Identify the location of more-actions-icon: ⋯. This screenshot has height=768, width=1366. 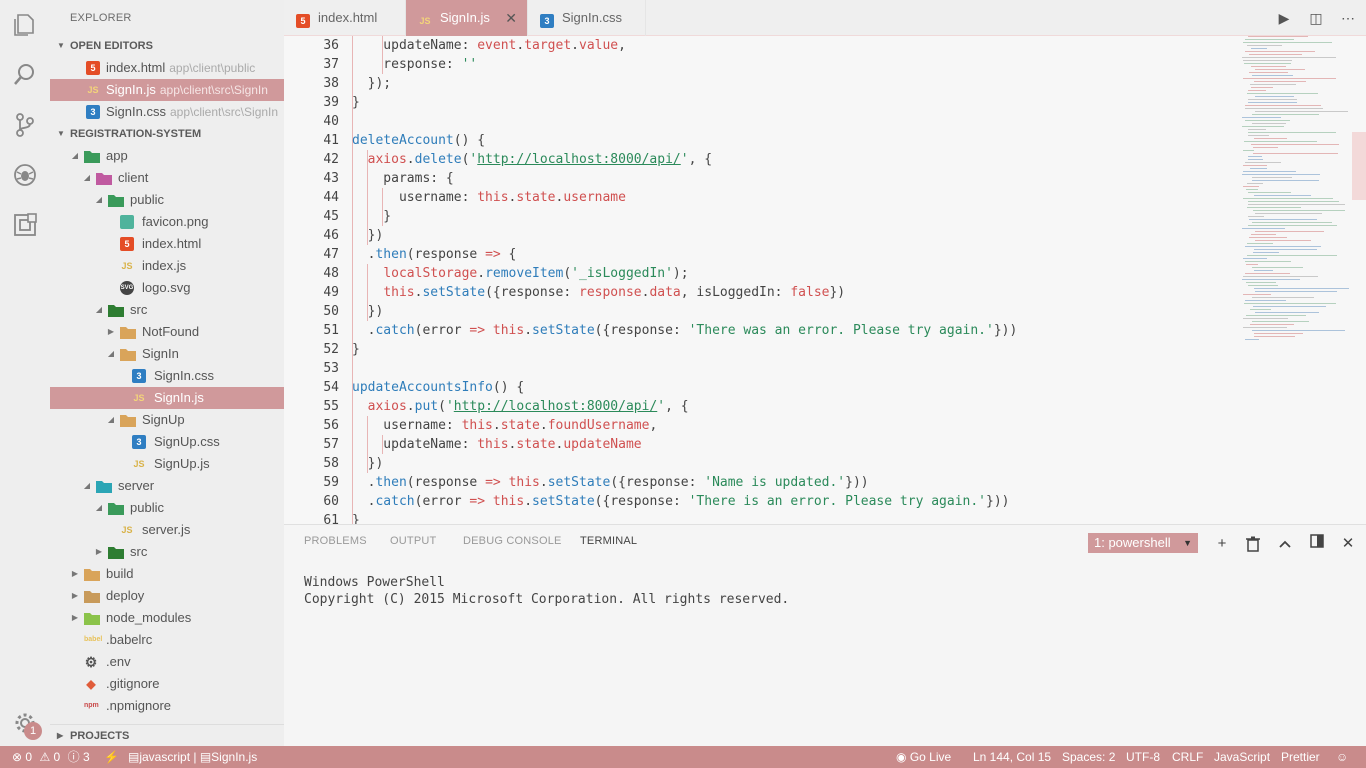
(1348, 18).